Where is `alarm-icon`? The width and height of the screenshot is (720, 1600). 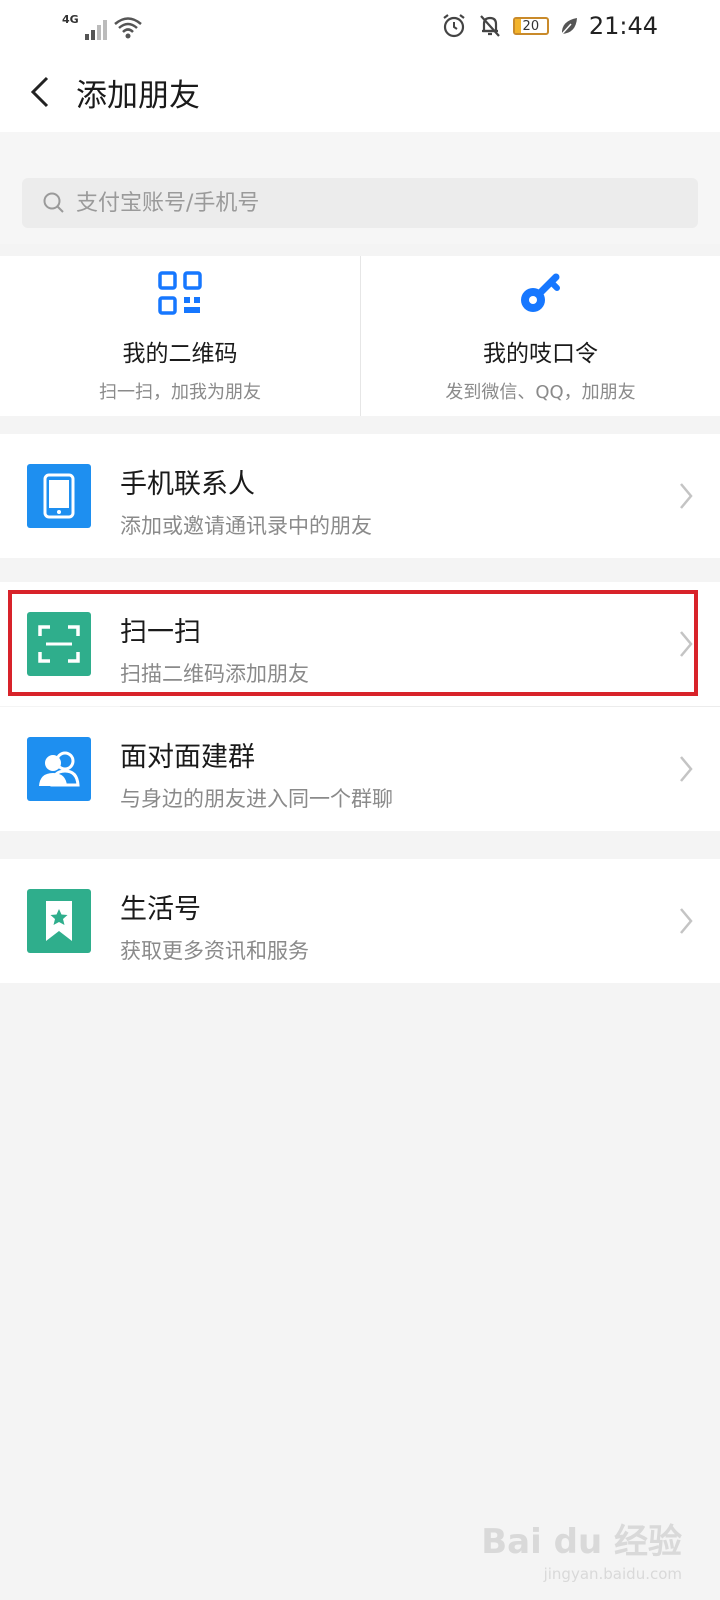
alarm-icon is located at coordinates (454, 26).